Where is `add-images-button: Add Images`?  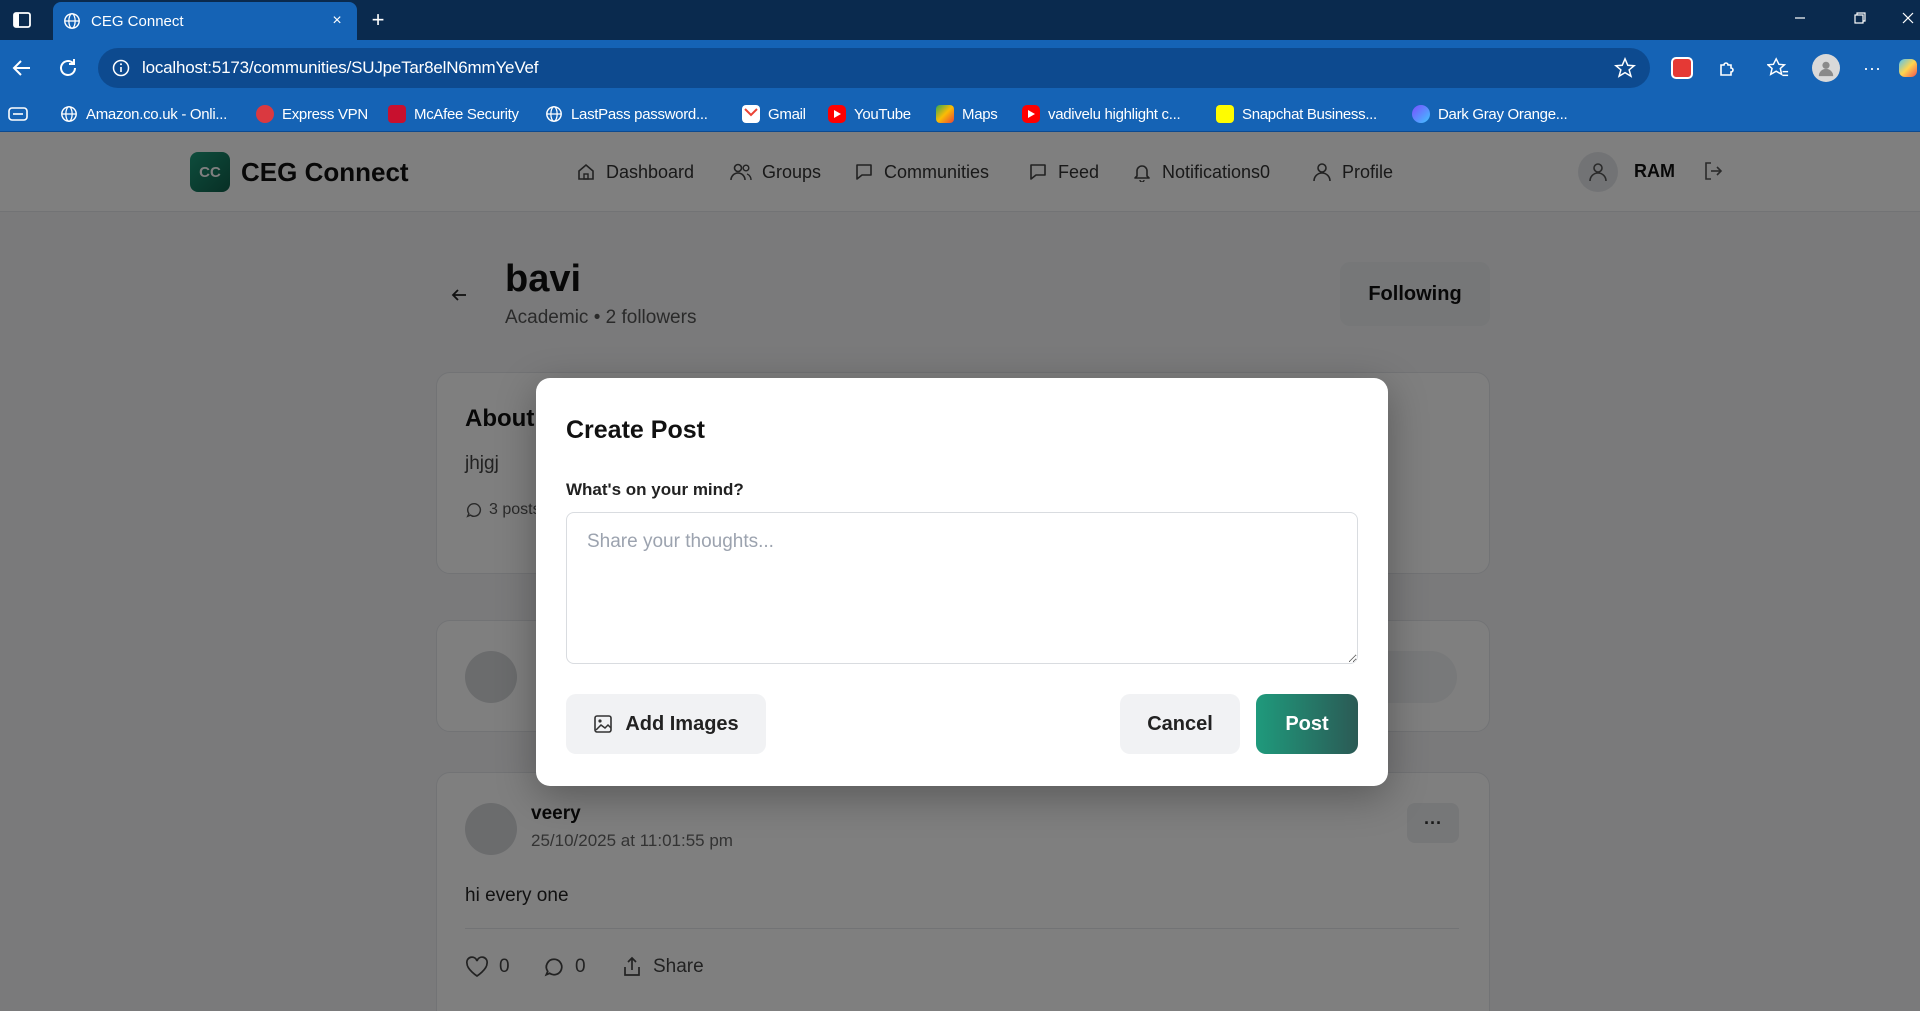 add-images-button: Add Images is located at coordinates (666, 724).